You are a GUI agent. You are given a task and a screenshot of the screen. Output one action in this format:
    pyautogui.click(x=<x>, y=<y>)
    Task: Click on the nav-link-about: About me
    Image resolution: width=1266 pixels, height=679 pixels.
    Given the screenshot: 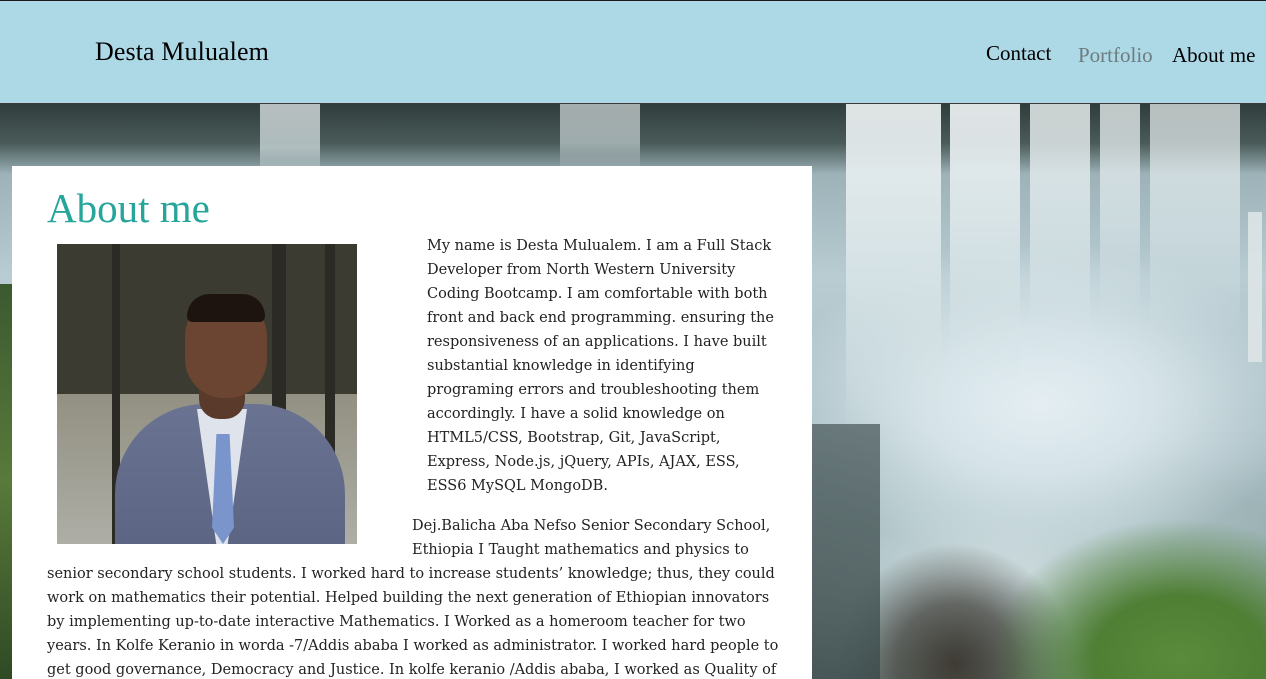 What is the action you would take?
    pyautogui.click(x=1213, y=55)
    